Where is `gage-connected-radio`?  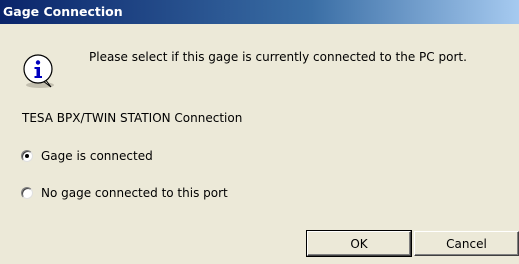
gage-connected-radio is located at coordinates (27, 156).